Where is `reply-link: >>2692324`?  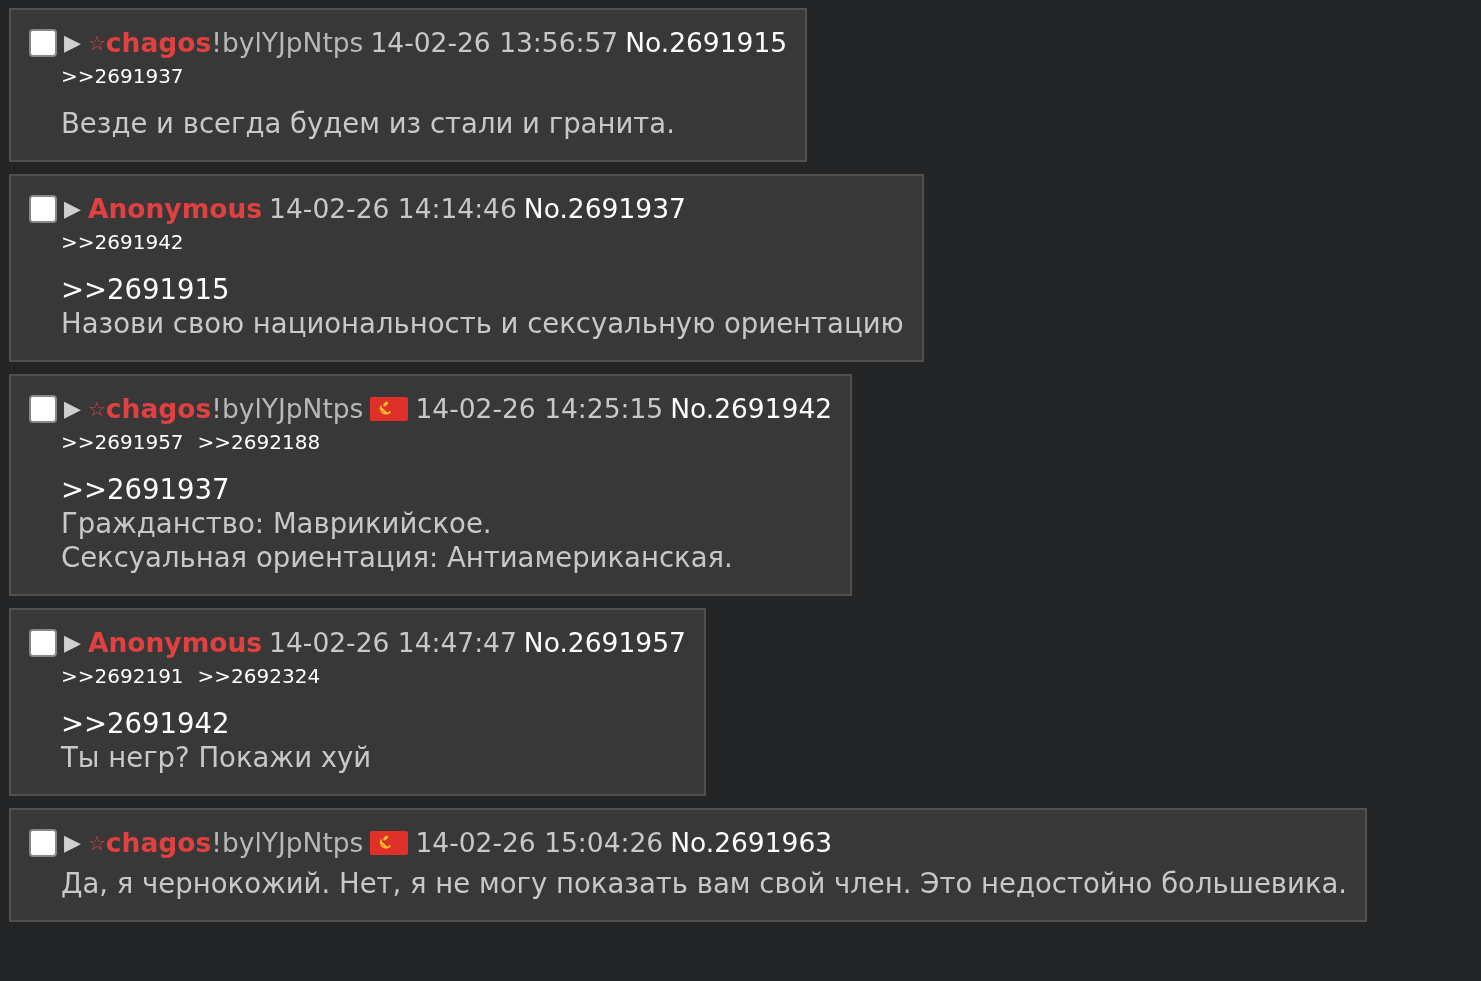 reply-link: >>2692324 is located at coordinates (259, 676).